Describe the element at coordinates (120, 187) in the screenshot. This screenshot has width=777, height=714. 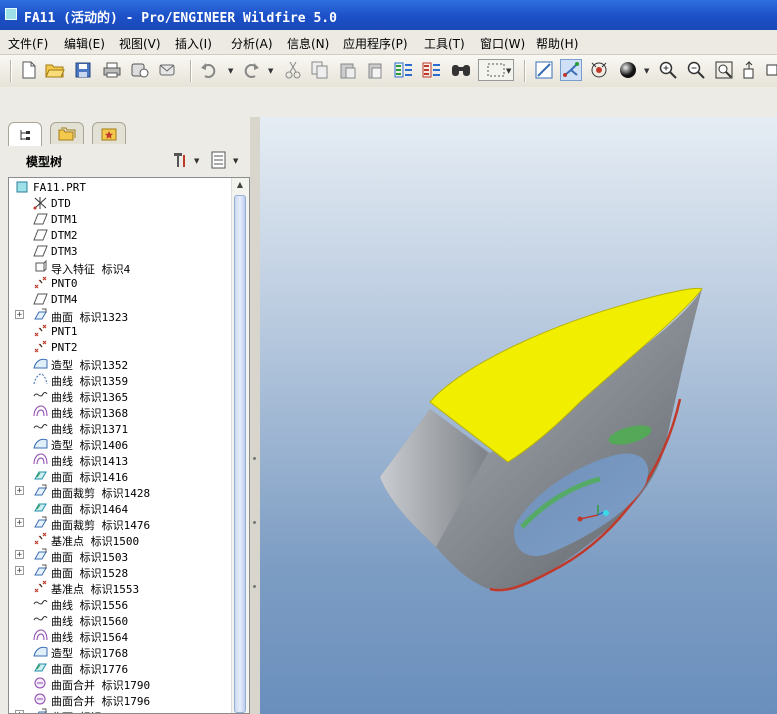
I see `tree-item: FA11.PRT` at that location.